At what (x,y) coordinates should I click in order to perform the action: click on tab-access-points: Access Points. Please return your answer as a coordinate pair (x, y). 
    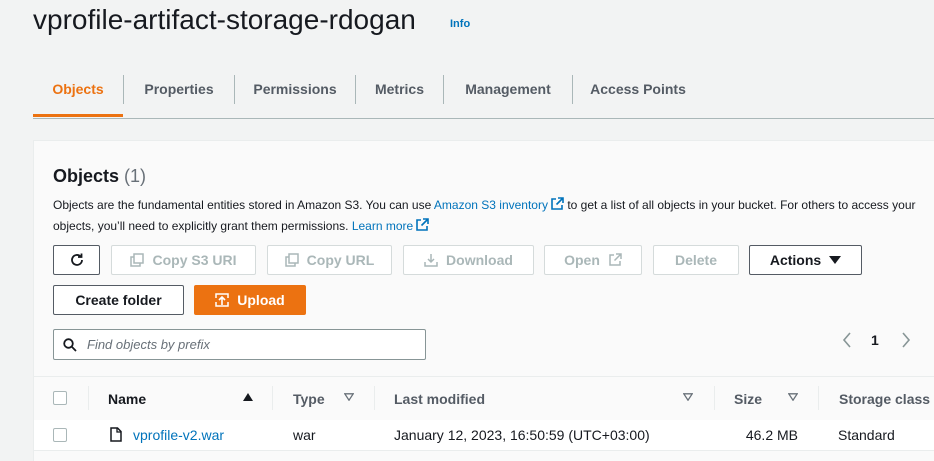
    Looking at the image, I should click on (638, 93).